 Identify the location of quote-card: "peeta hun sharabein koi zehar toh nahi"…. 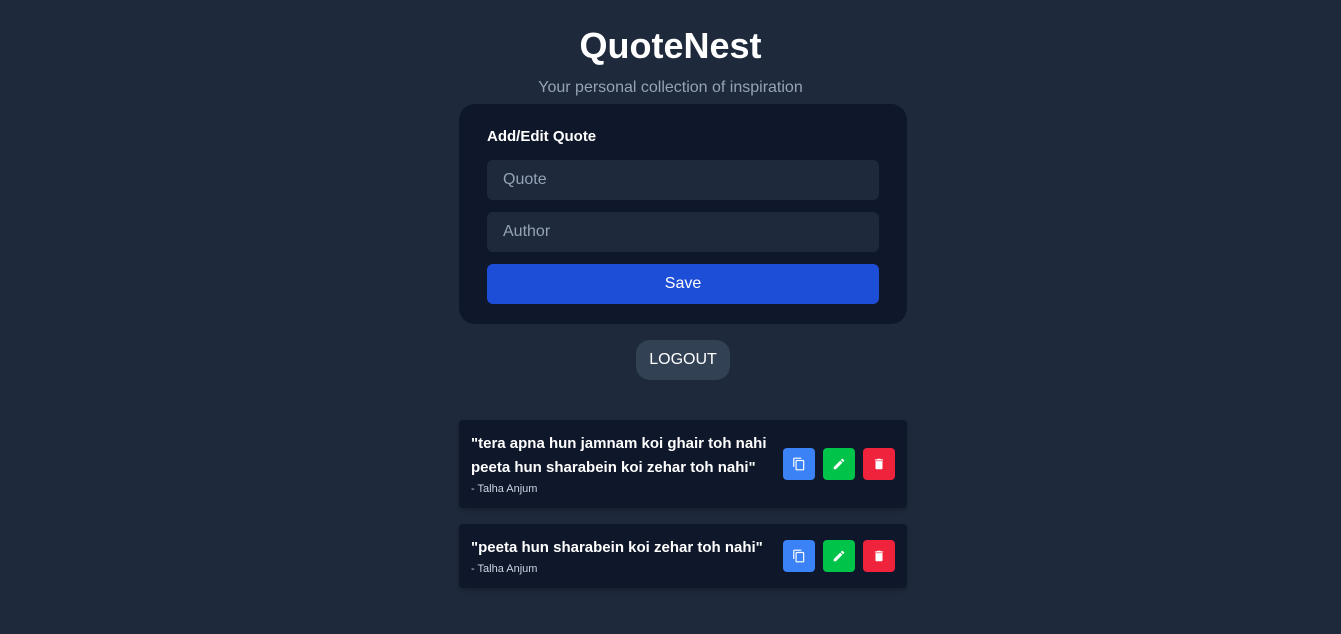
(683, 556).